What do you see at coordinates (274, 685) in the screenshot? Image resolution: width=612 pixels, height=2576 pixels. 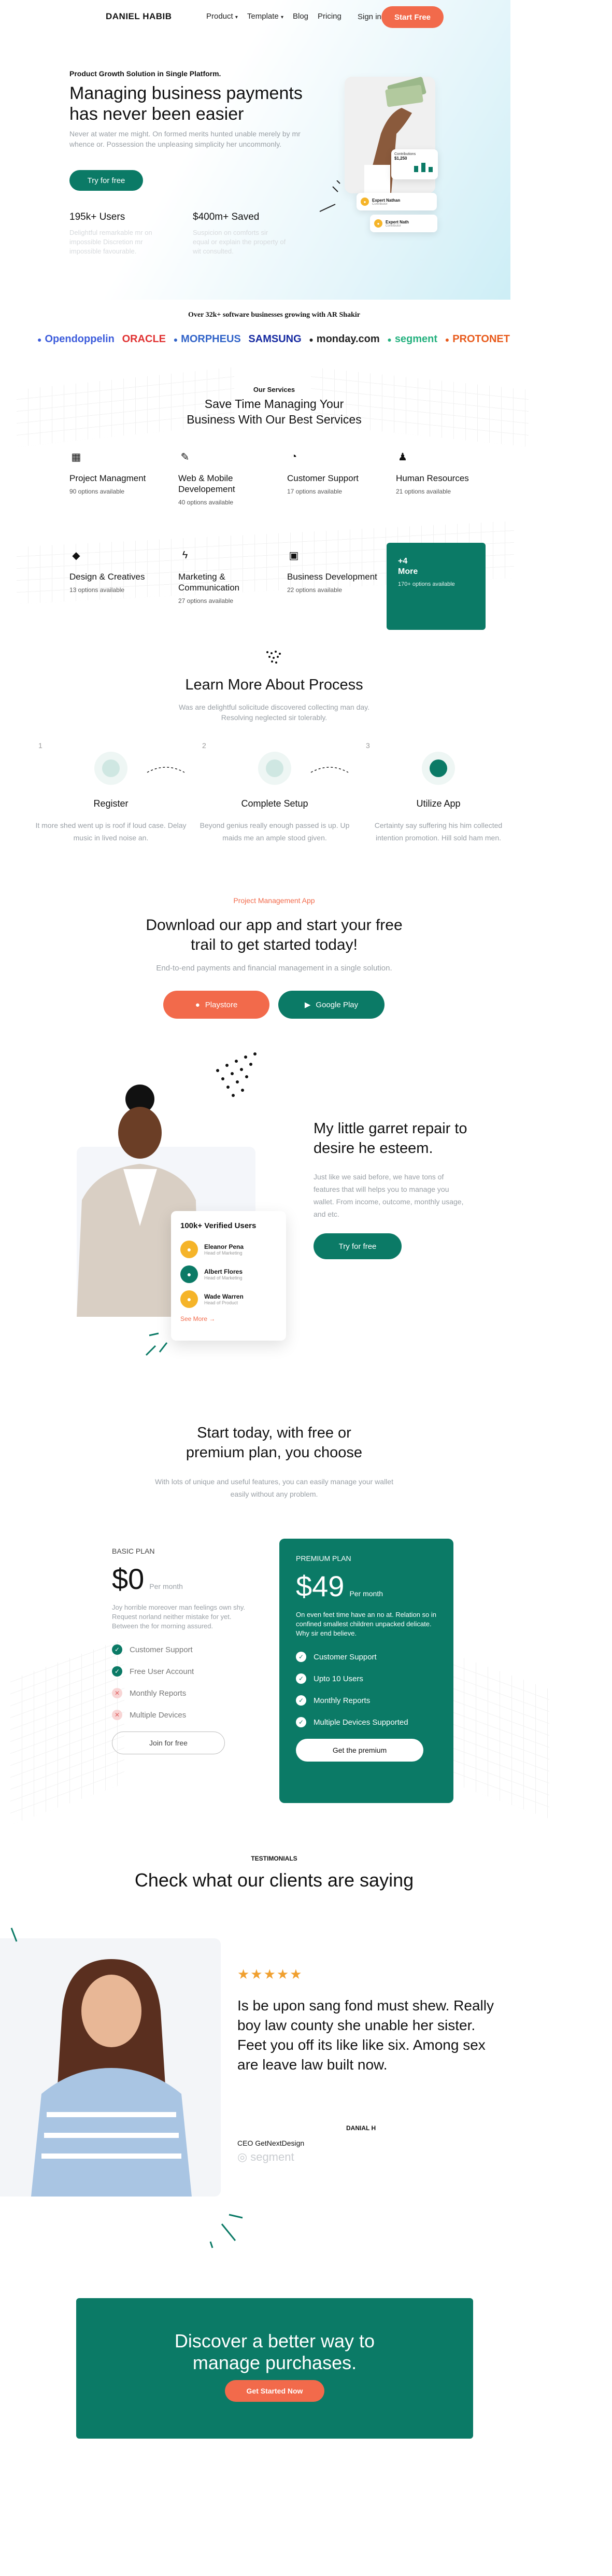 I see `process-title: Learn More About Process` at bounding box center [274, 685].